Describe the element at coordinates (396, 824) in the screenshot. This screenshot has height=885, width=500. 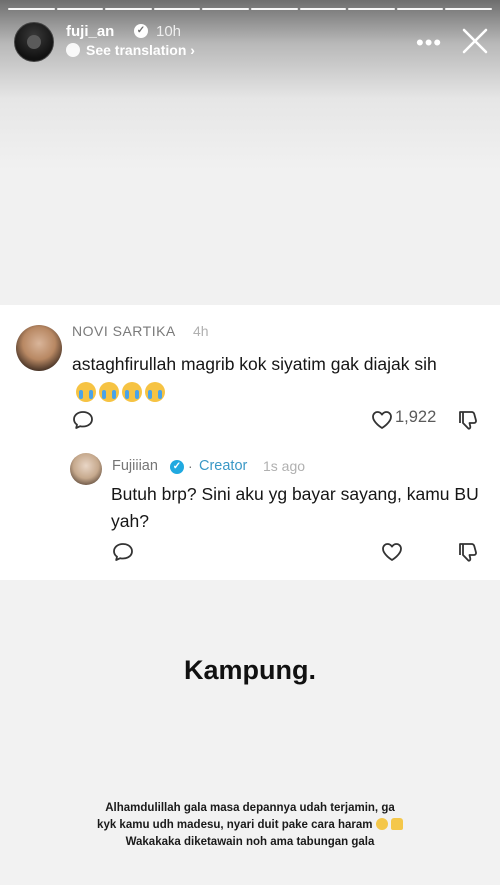
I see `thumbs-up-emoji` at that location.